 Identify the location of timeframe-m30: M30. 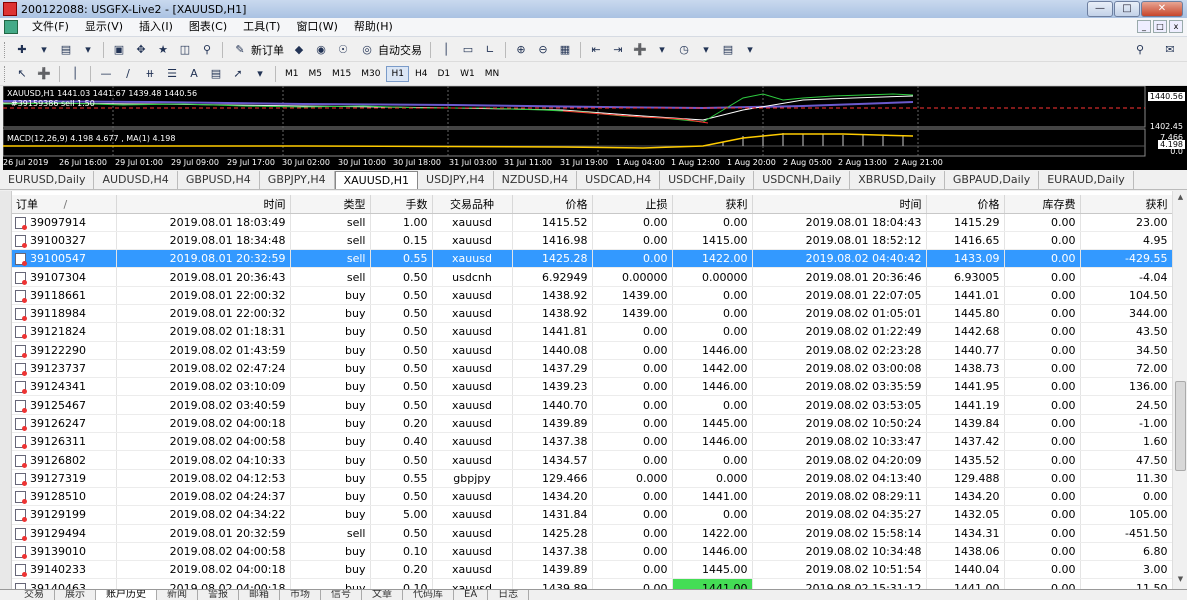
(370, 74).